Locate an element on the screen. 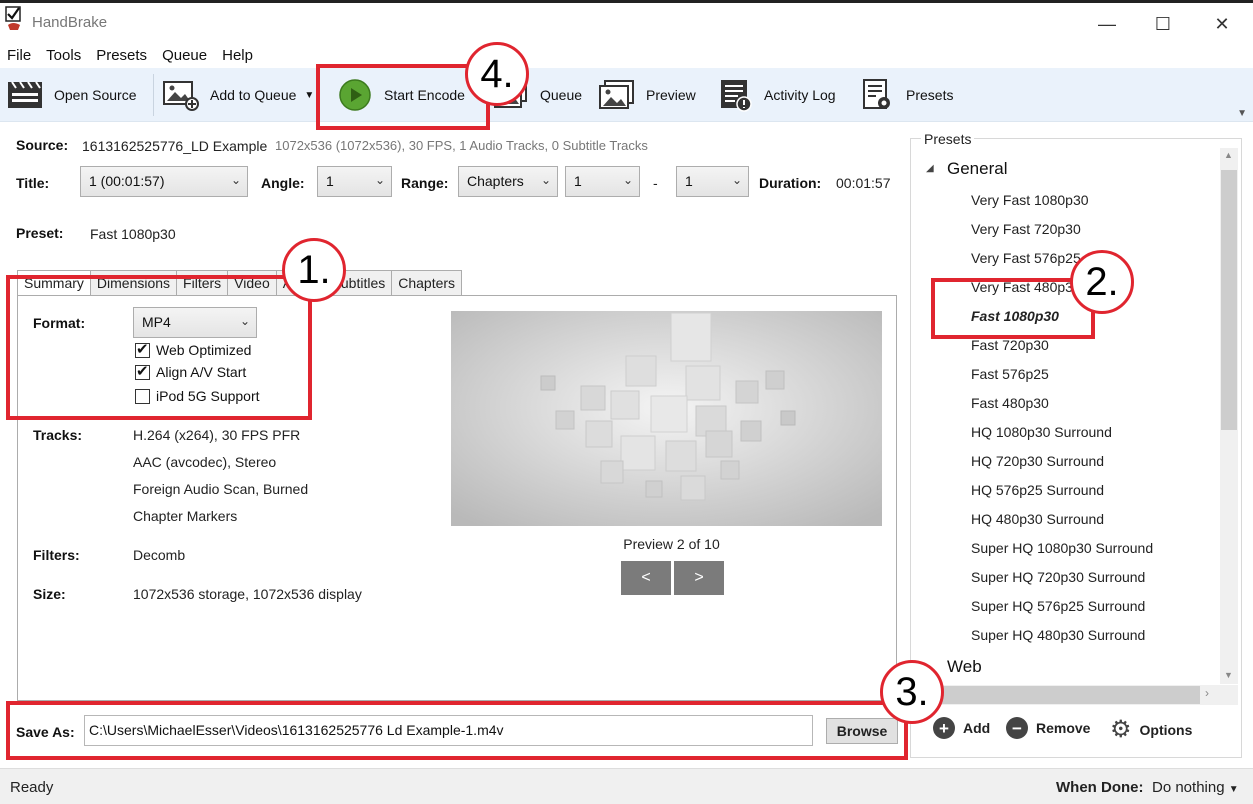  presets-horizontal-scroll-thumb is located at coordinates (1065, 695).